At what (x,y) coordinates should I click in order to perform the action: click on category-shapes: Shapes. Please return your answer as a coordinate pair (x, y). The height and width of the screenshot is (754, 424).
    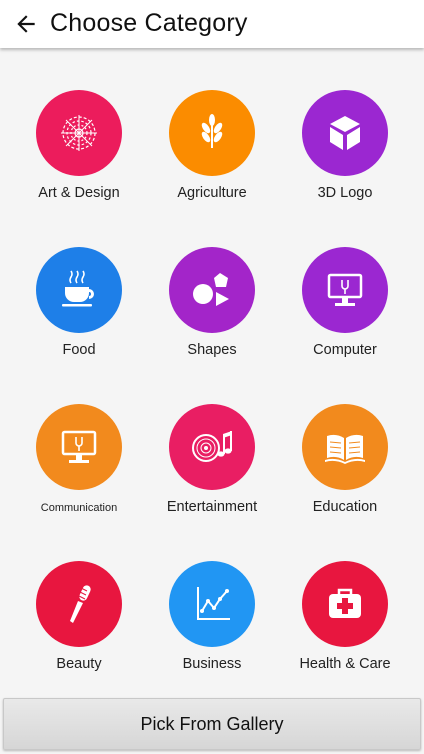
    Looking at the image, I should click on (212, 312).